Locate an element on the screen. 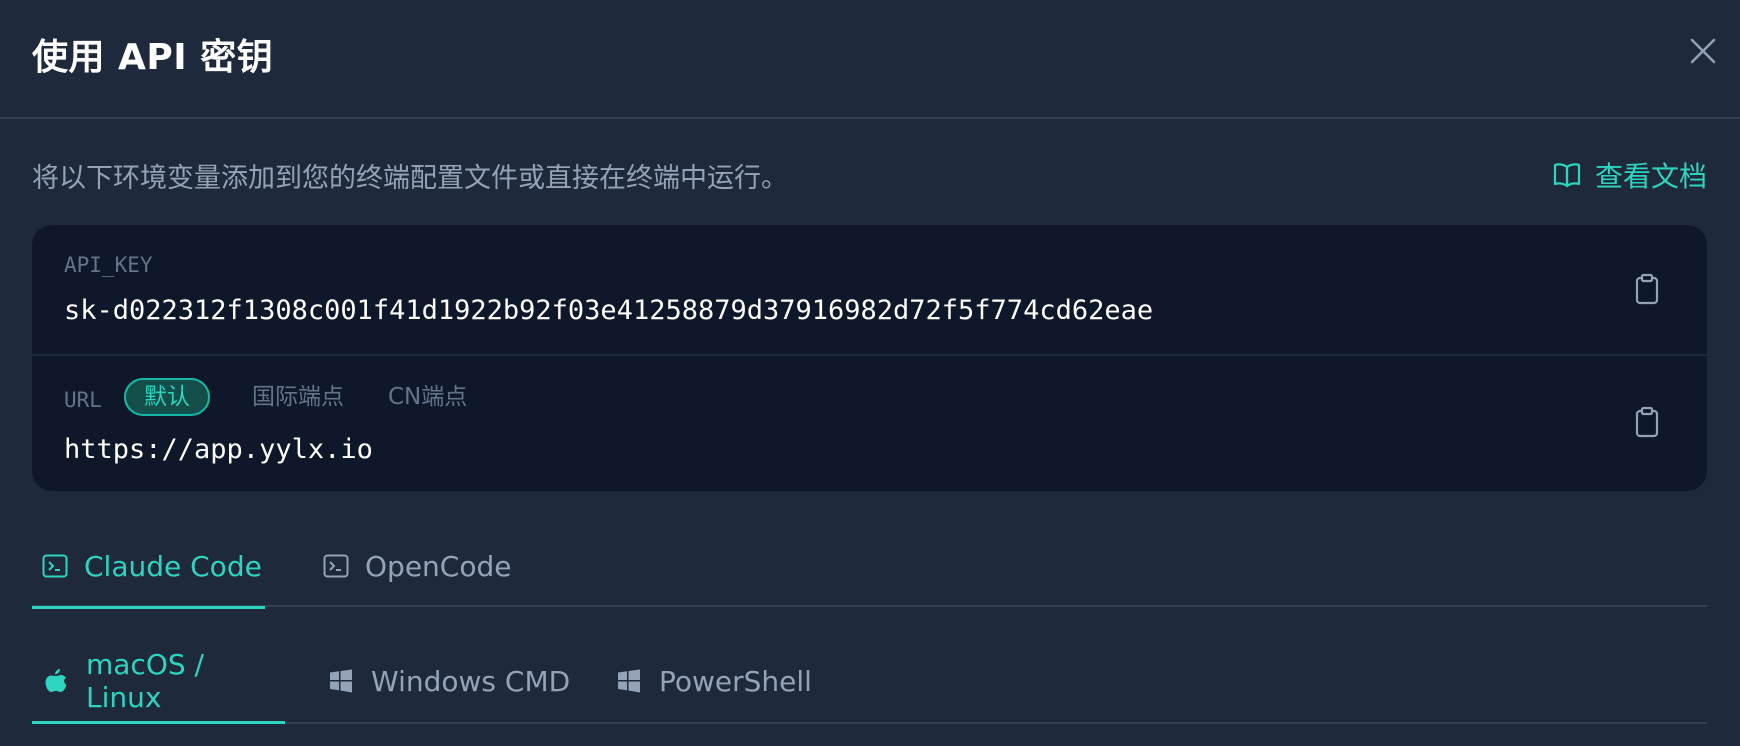 This screenshot has height=746, width=1740. endpoint-tabs: 默认 国际端点 CN端点 is located at coordinates (311, 397).